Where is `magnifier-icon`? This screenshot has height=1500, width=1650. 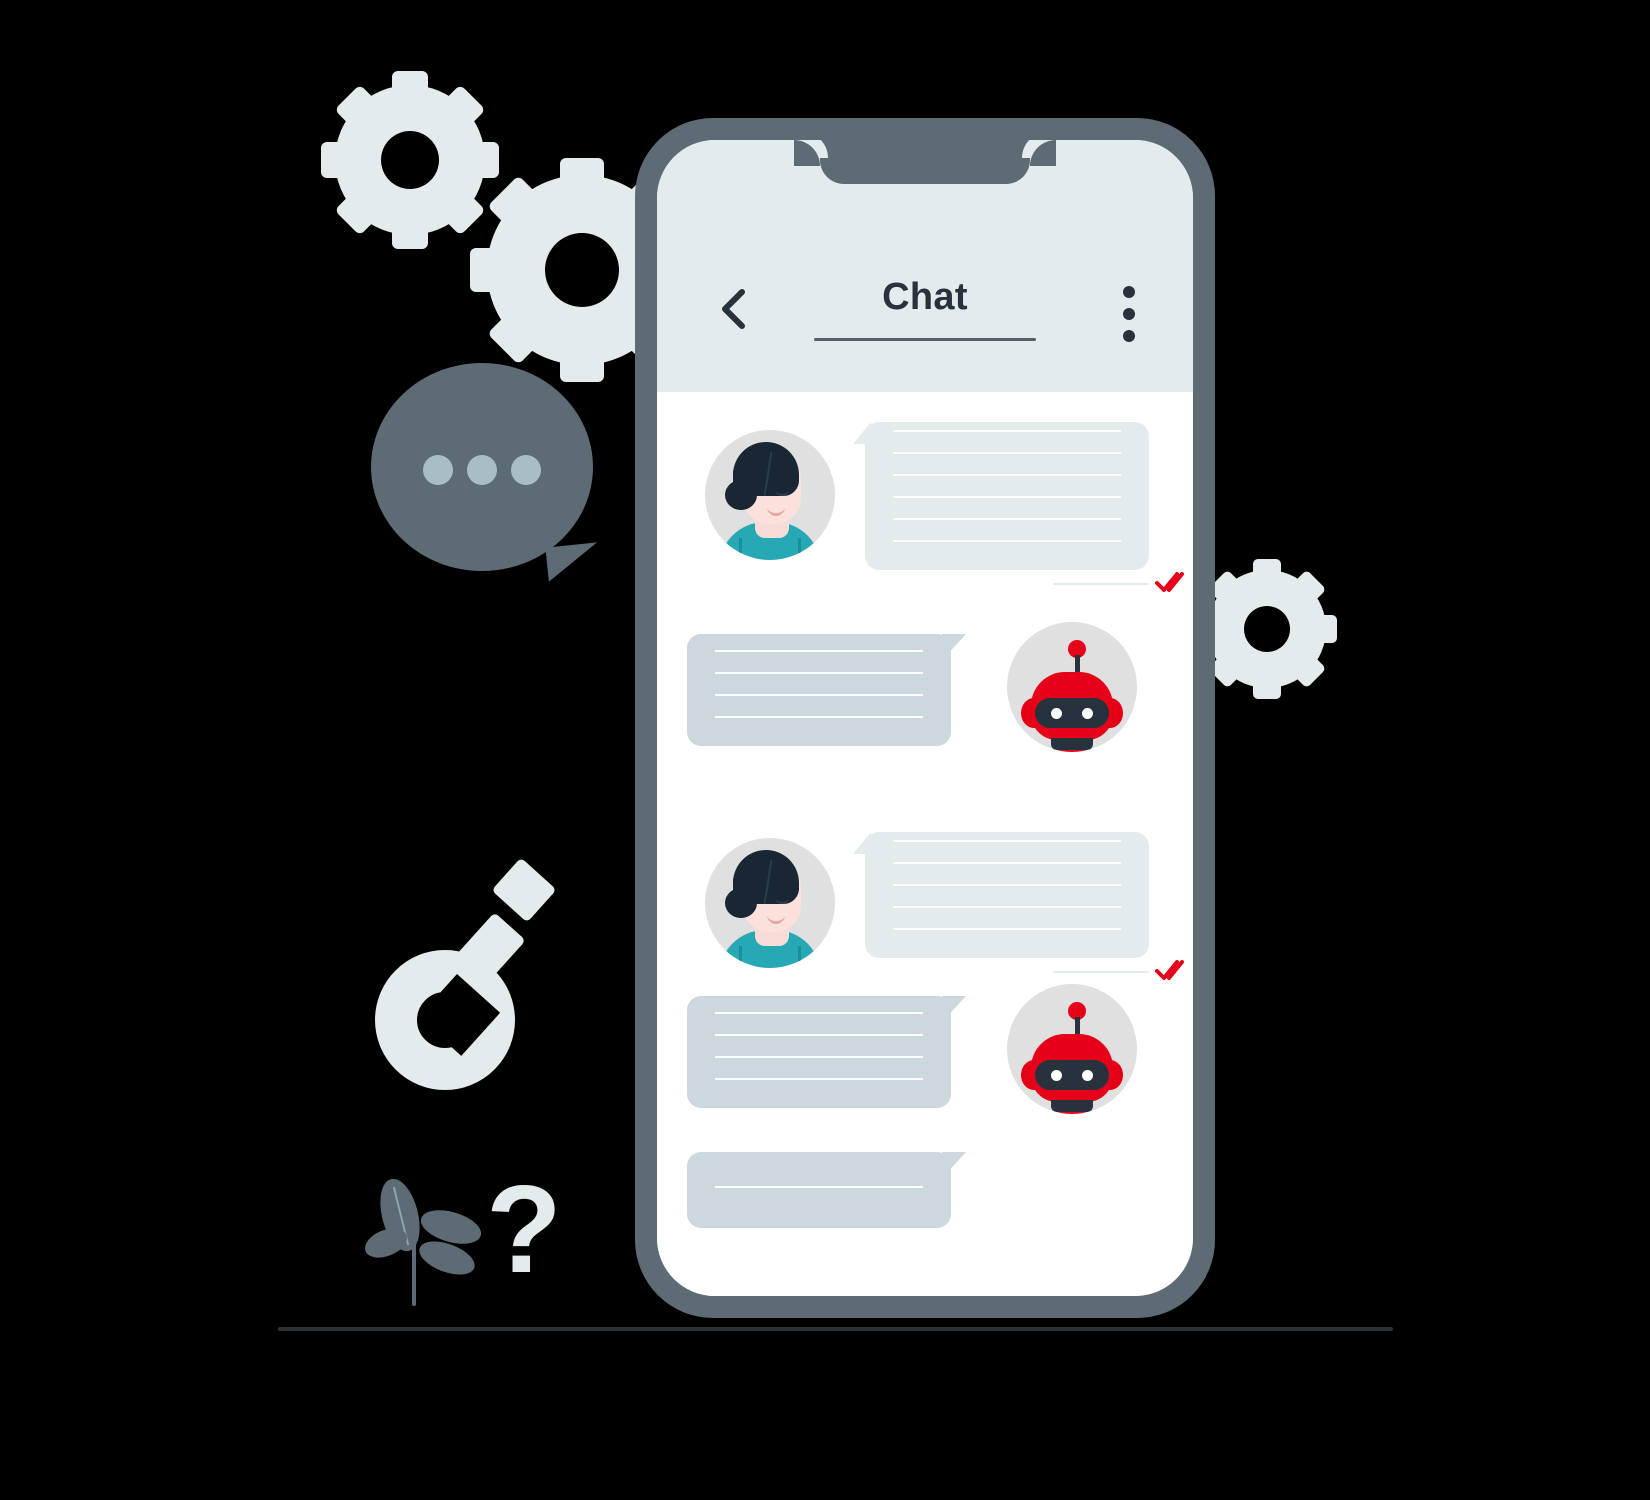
magnifier-icon is located at coordinates (466, 973).